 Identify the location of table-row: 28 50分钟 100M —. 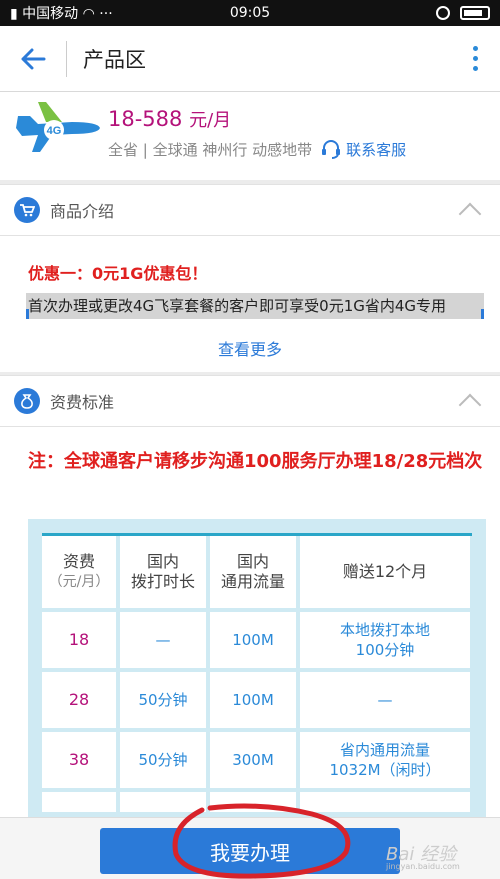
(256, 700).